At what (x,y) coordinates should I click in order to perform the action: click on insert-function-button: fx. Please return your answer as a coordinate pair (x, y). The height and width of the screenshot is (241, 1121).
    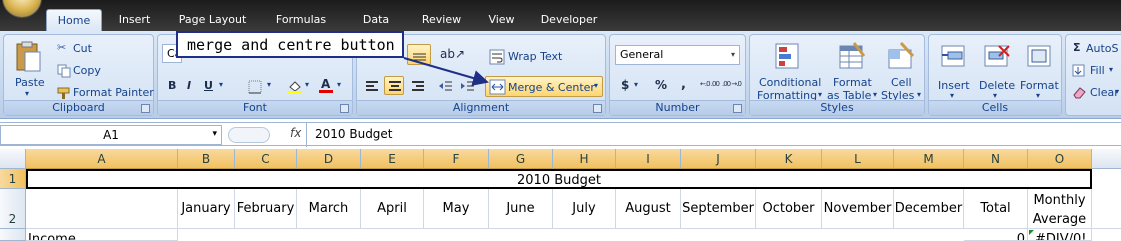
    Looking at the image, I should click on (295, 133).